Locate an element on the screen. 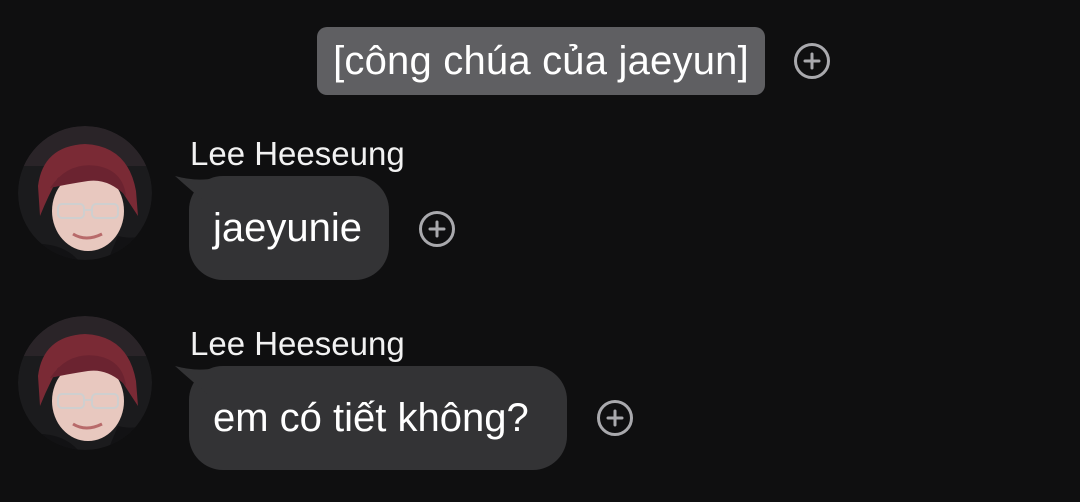 Image resolution: width=1080 pixels, height=502 pixels. chat-notice-text: [công chúa của jaeyun] is located at coordinates (541, 60).